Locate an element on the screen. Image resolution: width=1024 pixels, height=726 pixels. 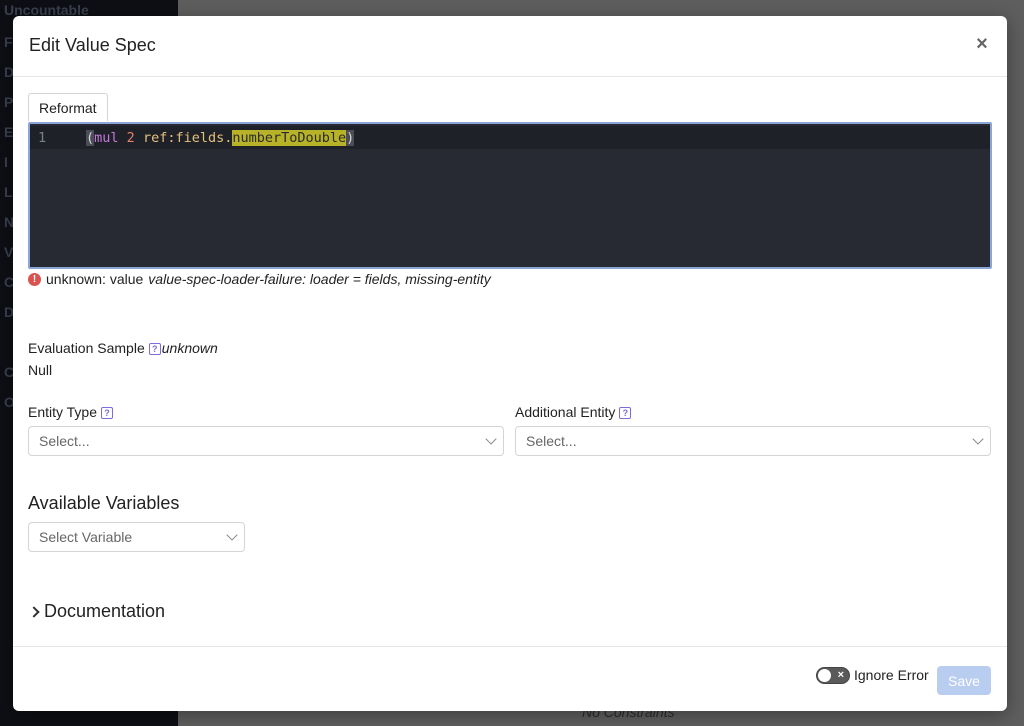
background-sidebar-line: F is located at coordinates (8, 42).